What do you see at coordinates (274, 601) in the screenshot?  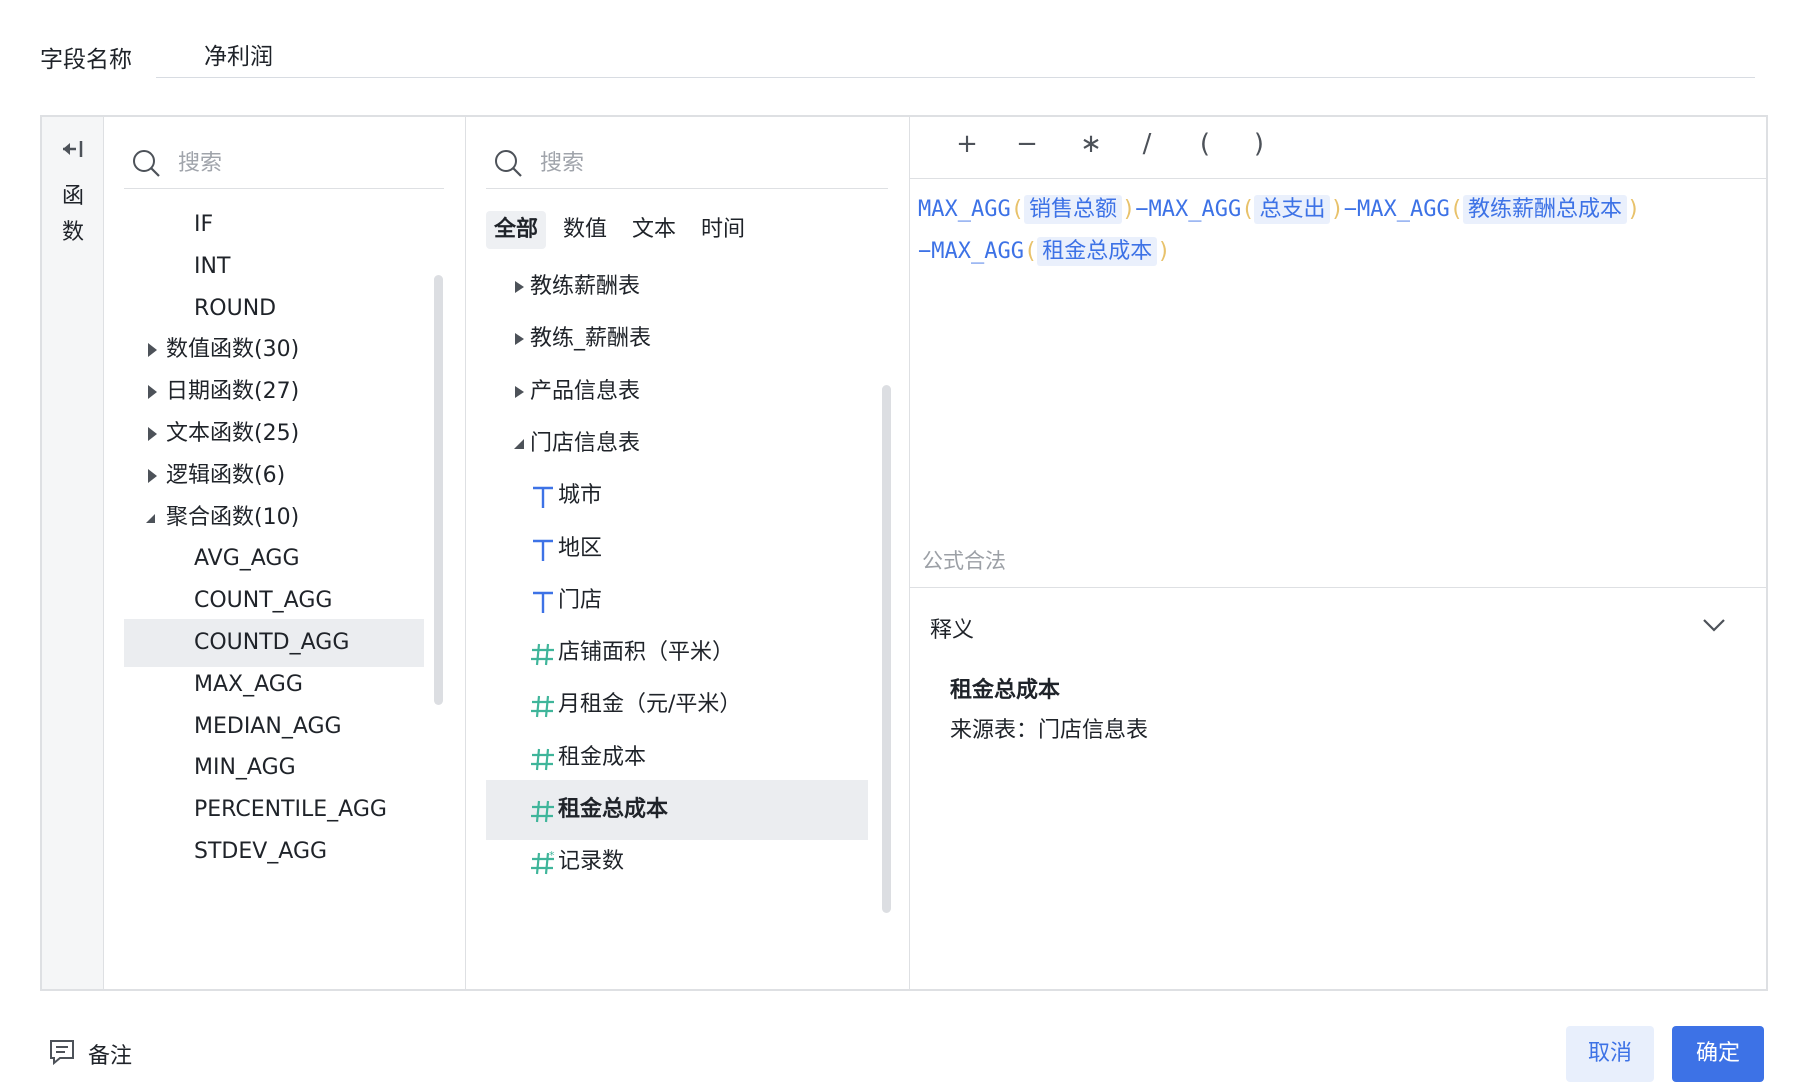 I see `function-item: COUNT_AGG` at bounding box center [274, 601].